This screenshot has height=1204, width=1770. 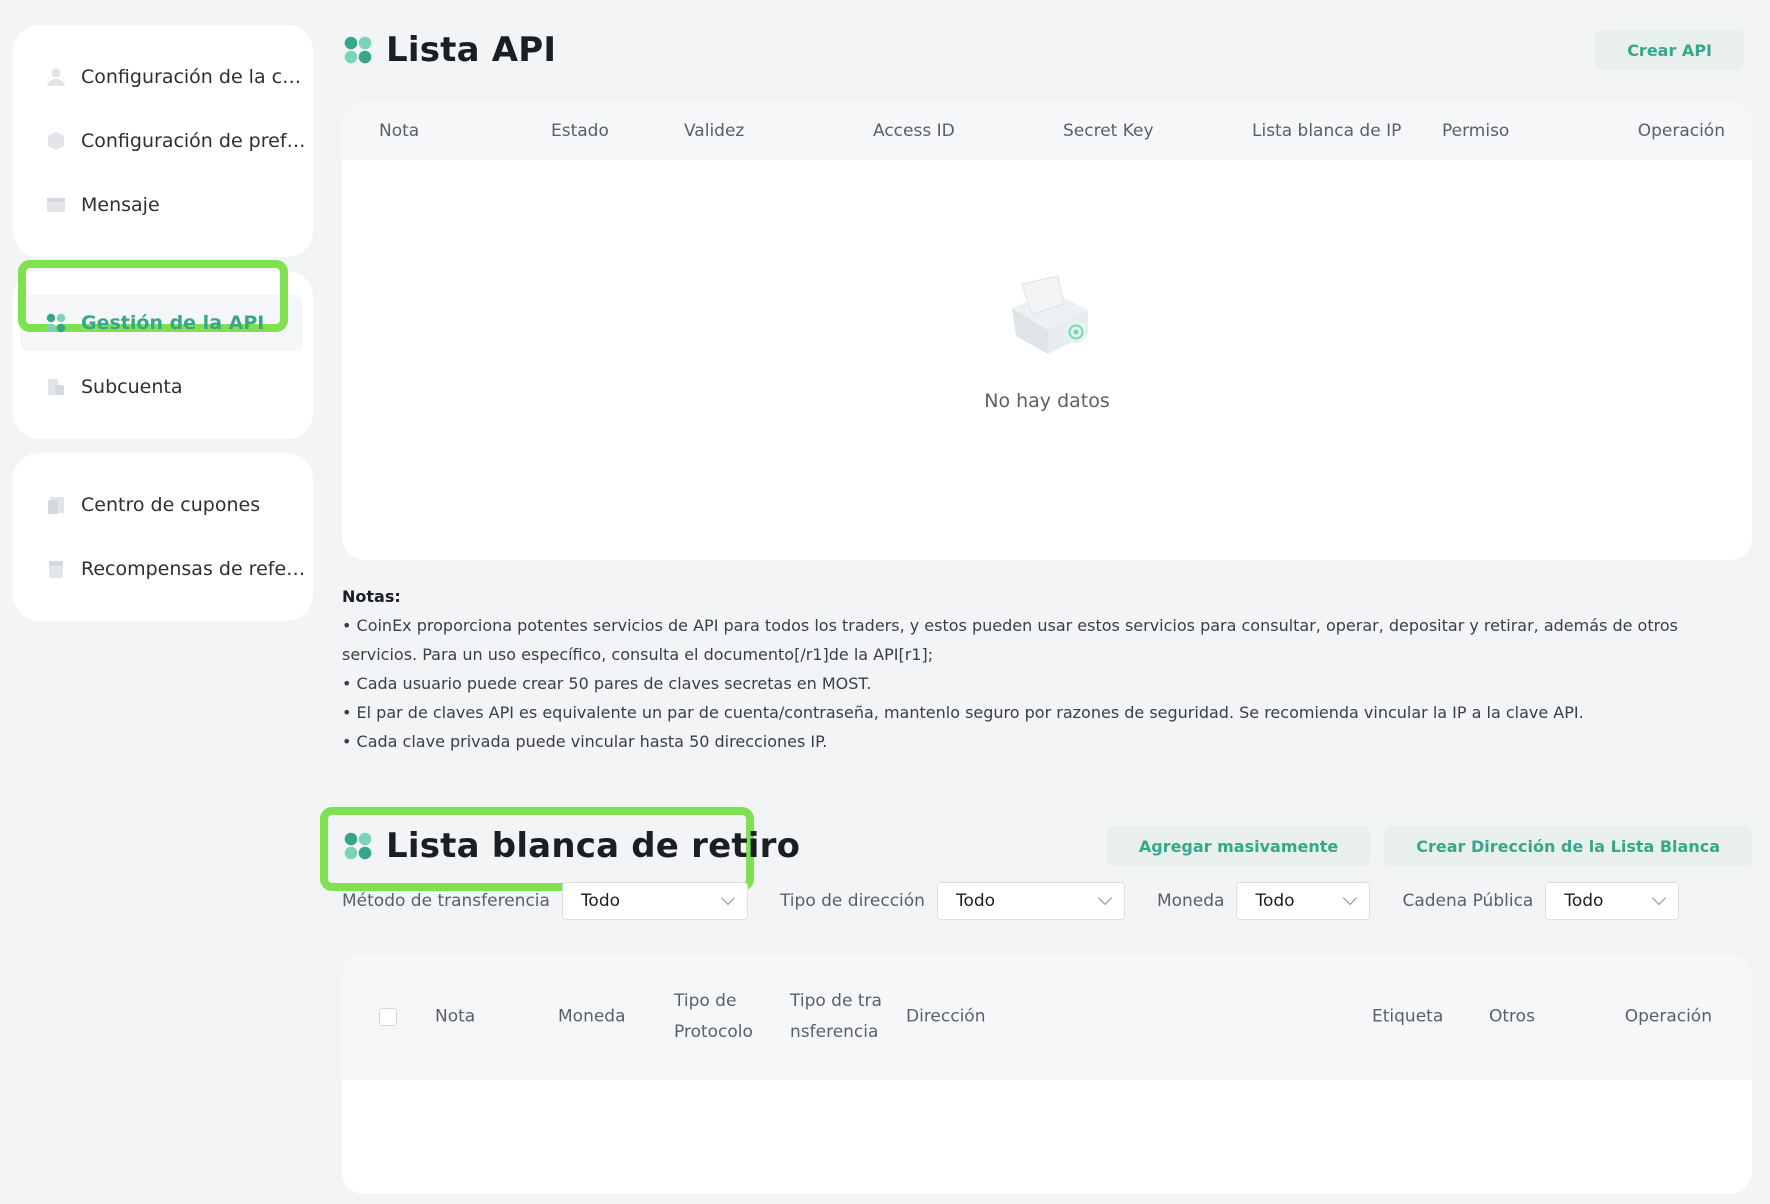 I want to click on sidebar-group-api: Gestión de la API Subcuenta, so click(x=163, y=355).